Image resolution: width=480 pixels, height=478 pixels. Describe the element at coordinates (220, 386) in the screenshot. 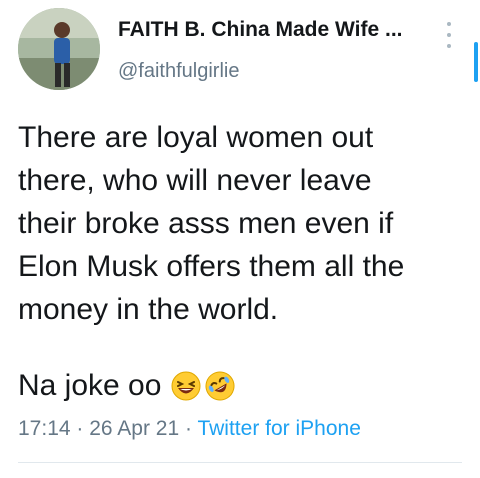

I see `rolling-on-floor-laughing-emoji` at that location.